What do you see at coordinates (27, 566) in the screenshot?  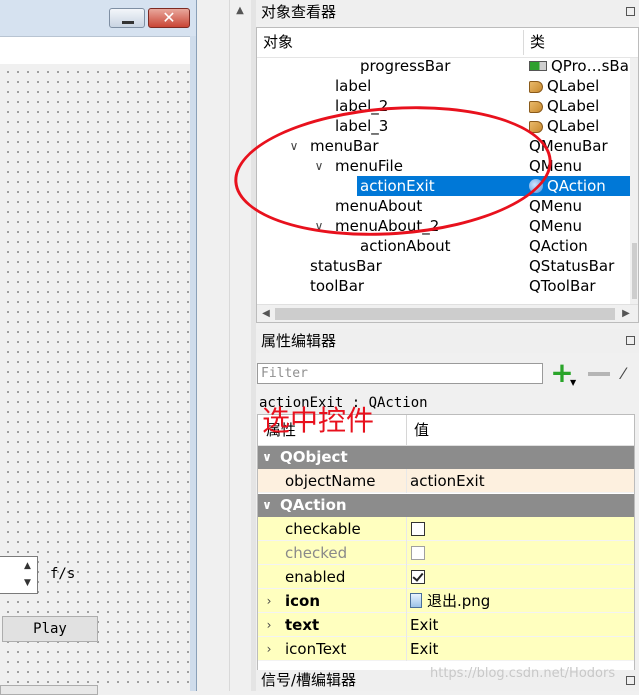 I see `spin-up-arrow-icon: ▲` at bounding box center [27, 566].